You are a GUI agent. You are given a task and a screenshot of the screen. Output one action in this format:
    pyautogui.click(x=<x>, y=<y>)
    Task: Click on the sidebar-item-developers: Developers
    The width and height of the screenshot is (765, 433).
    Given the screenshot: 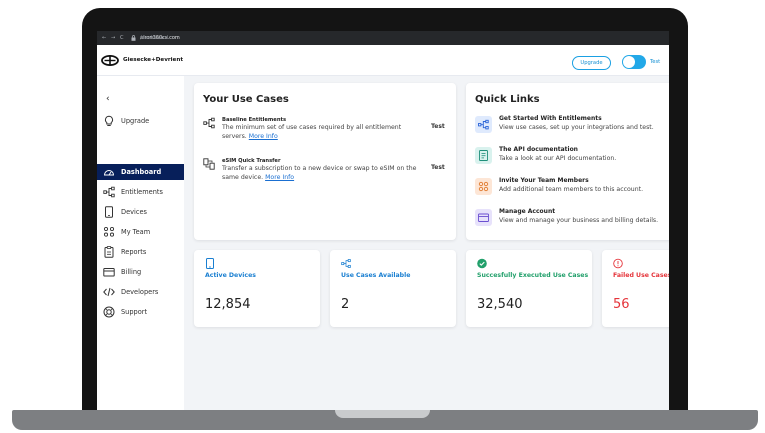 What is the action you would take?
    pyautogui.click(x=140, y=292)
    